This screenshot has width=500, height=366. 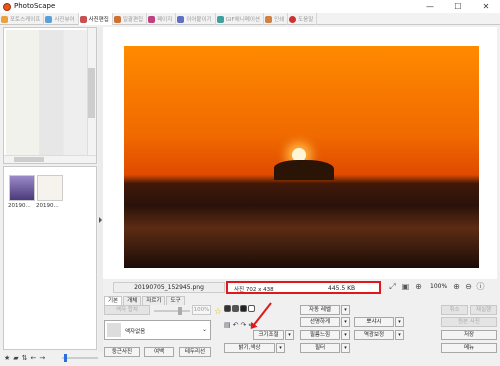 I want to click on folder-explorer, so click(x=50, y=95).